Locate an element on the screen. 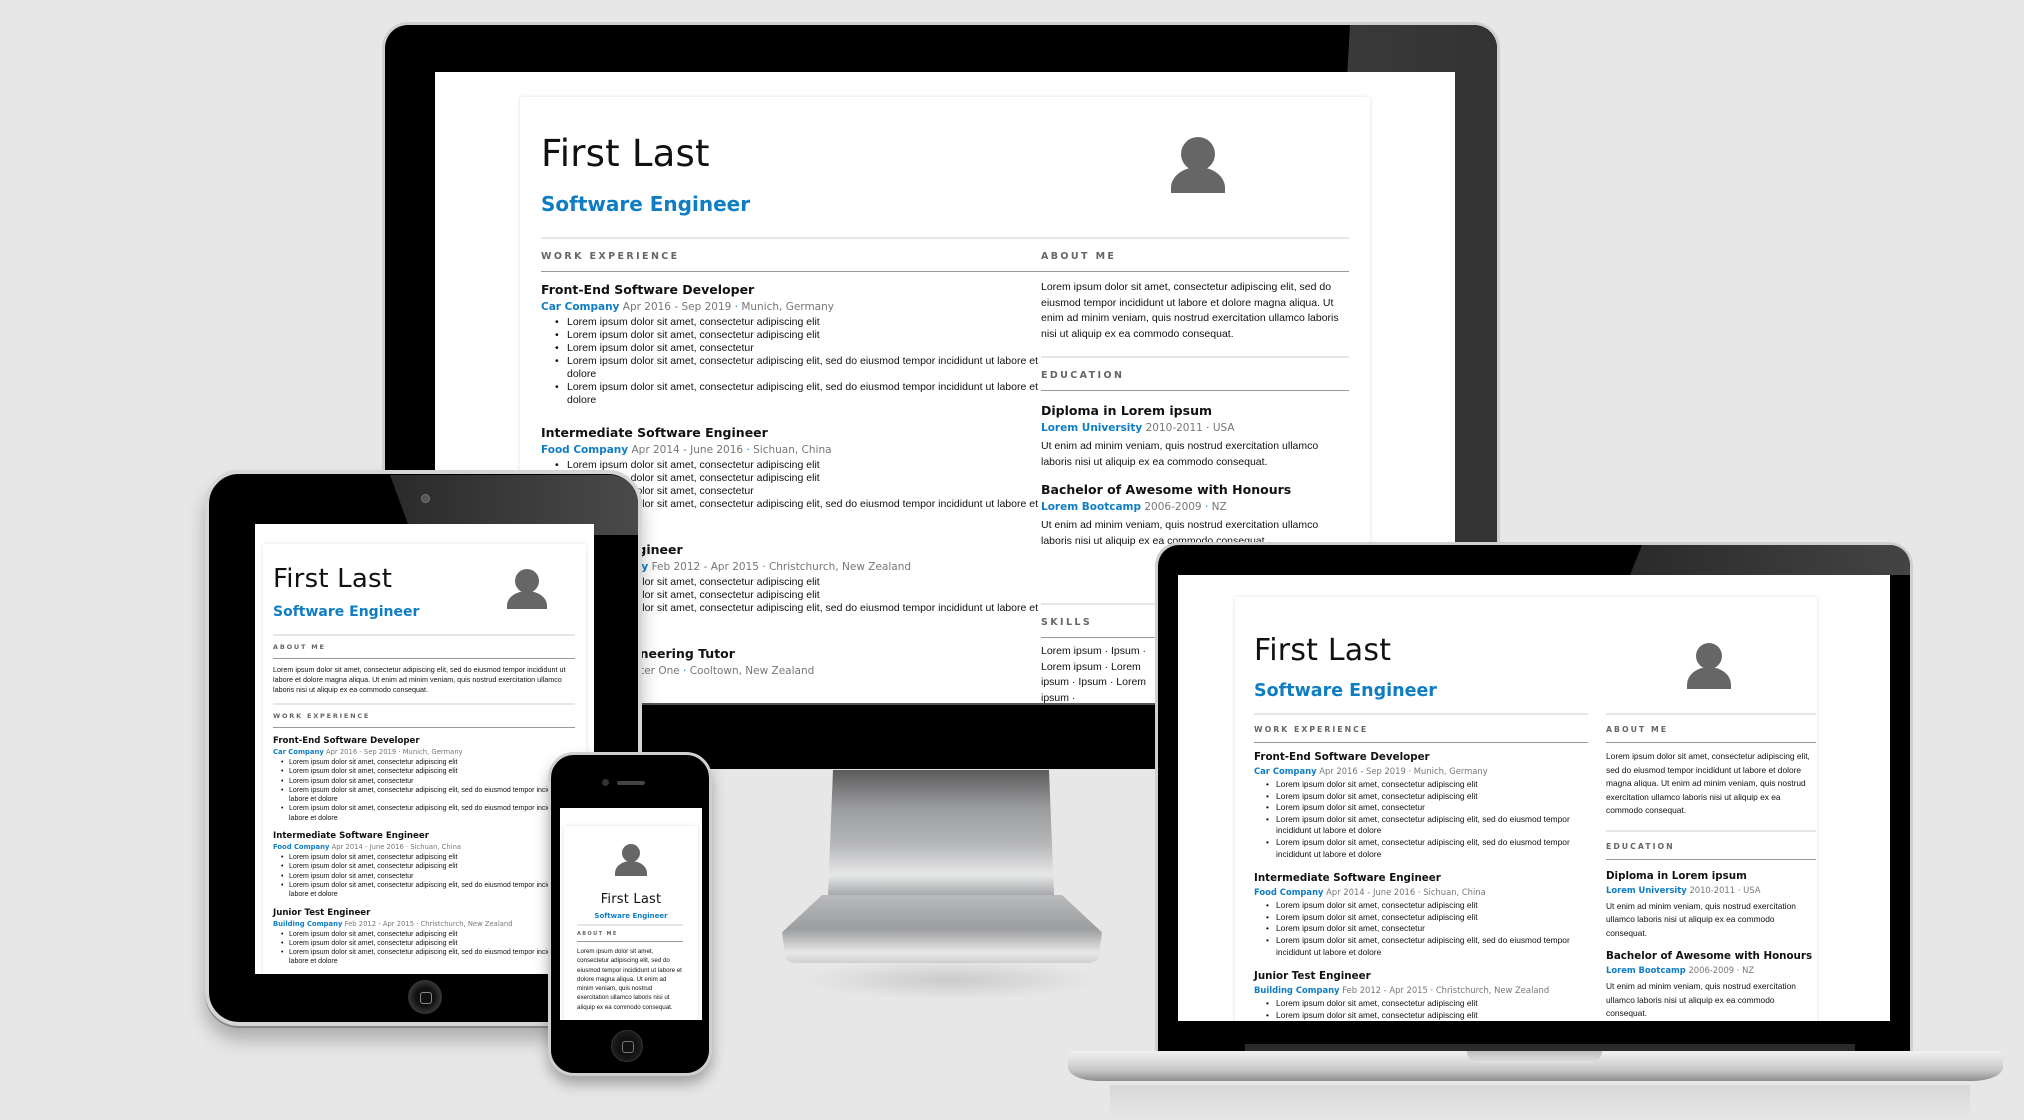 This screenshot has width=2024, height=1120. school-name: Lorem University is located at coordinates (1646, 889).